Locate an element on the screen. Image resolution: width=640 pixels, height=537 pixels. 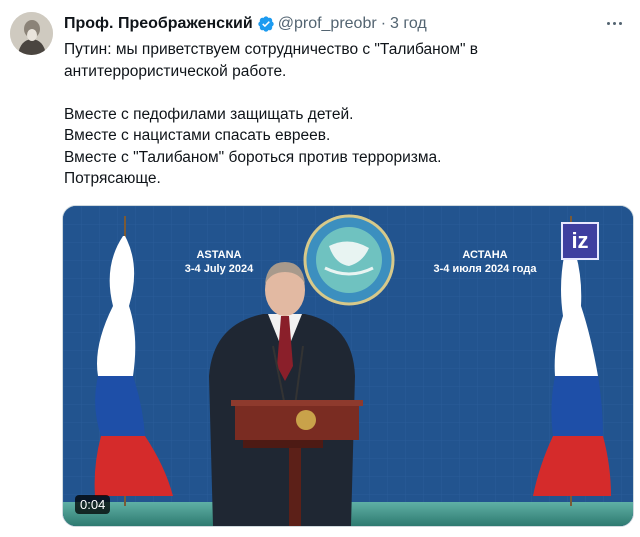
banner-right-date: 3-4 июля 2024 года is located at coordinates (486, 269).